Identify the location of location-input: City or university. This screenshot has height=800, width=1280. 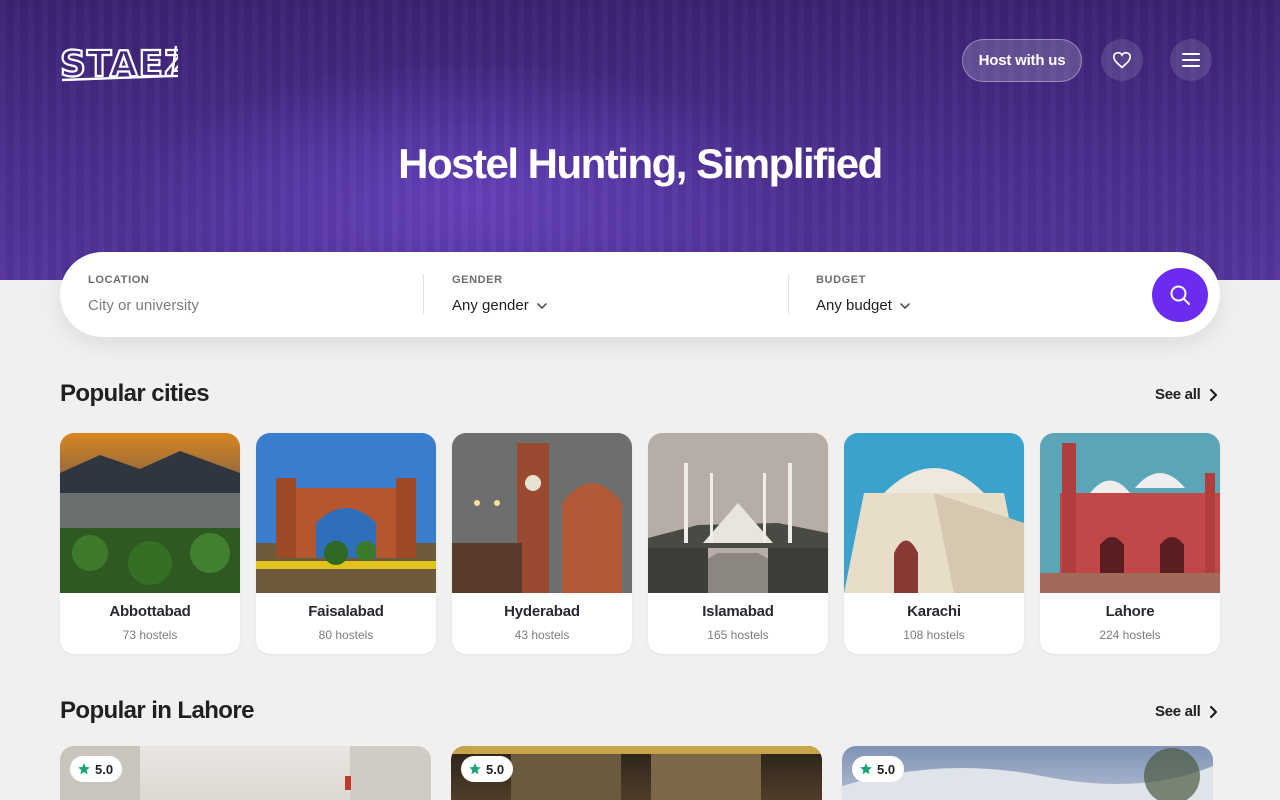
(143, 305).